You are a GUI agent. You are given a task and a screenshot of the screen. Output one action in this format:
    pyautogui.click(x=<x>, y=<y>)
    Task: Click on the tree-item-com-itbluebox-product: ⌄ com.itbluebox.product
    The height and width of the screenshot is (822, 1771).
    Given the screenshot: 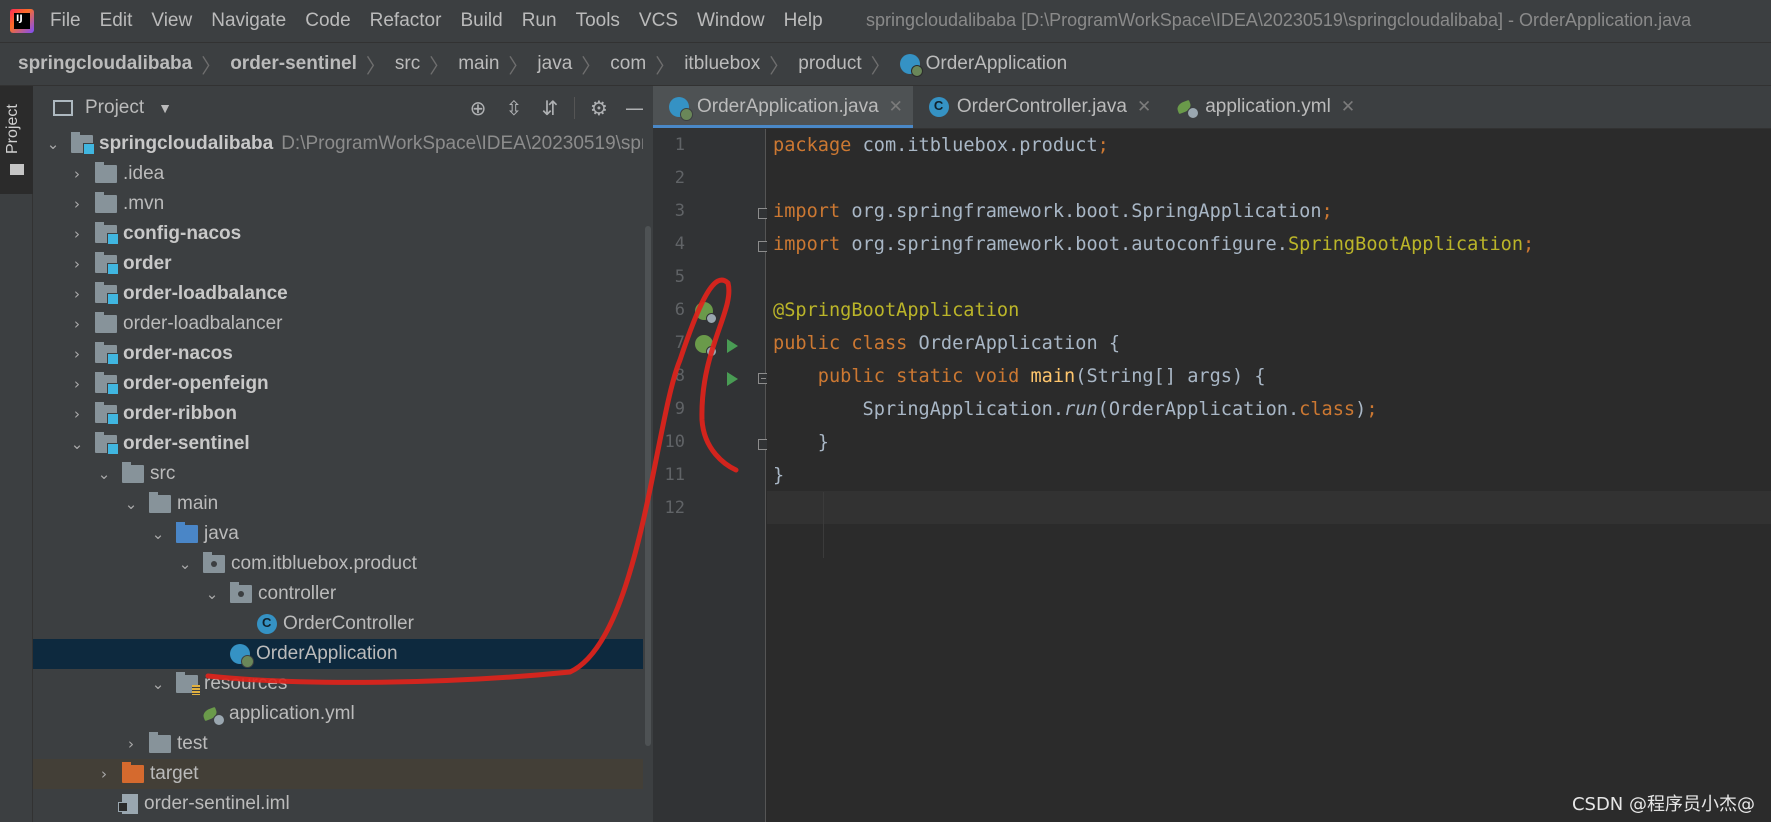 What is the action you would take?
    pyautogui.click(x=343, y=564)
    